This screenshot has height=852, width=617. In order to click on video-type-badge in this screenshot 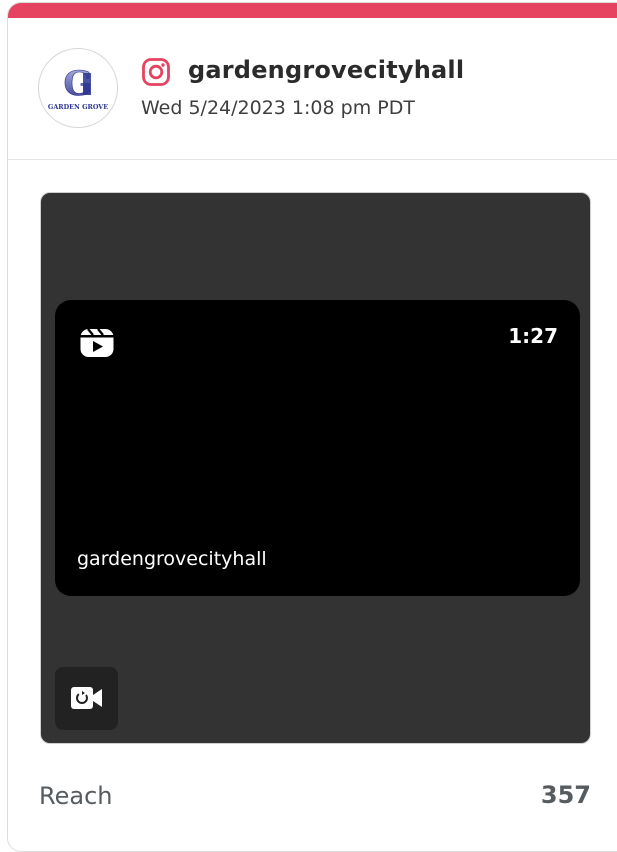, I will do `click(86, 698)`.